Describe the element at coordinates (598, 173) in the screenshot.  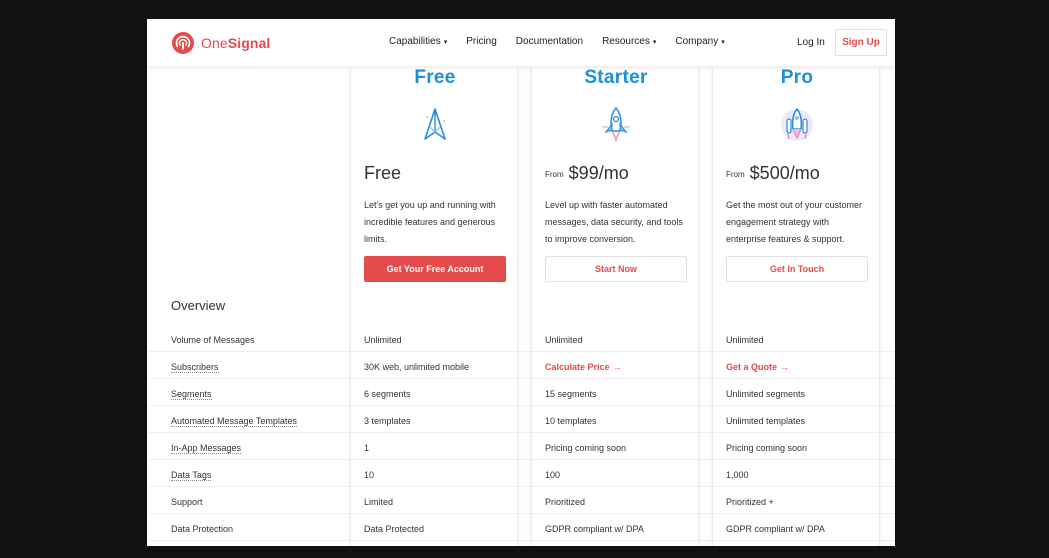
I see `price-value: $99/mo` at that location.